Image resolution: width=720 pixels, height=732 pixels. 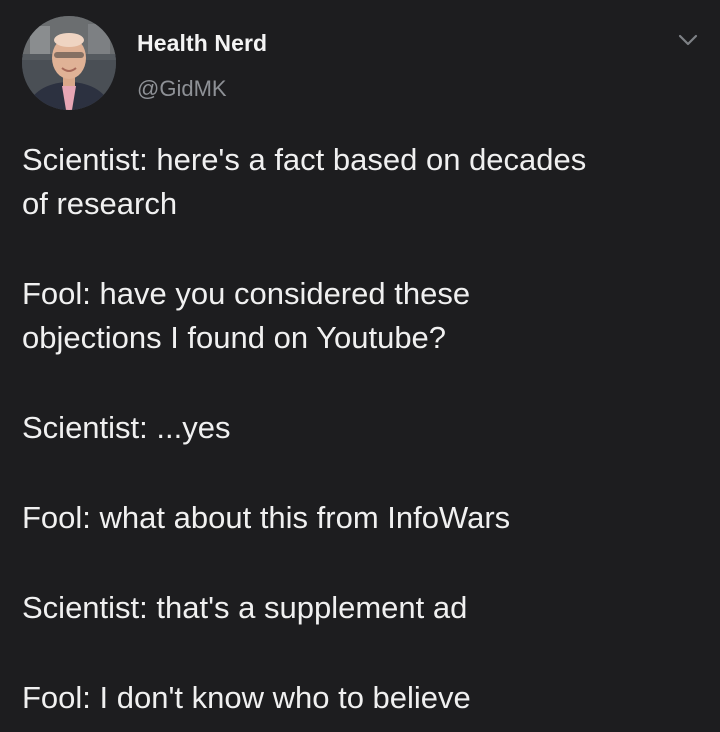 What do you see at coordinates (246, 293) in the screenshot?
I see `tweet-line: Fool: have you considered these` at bounding box center [246, 293].